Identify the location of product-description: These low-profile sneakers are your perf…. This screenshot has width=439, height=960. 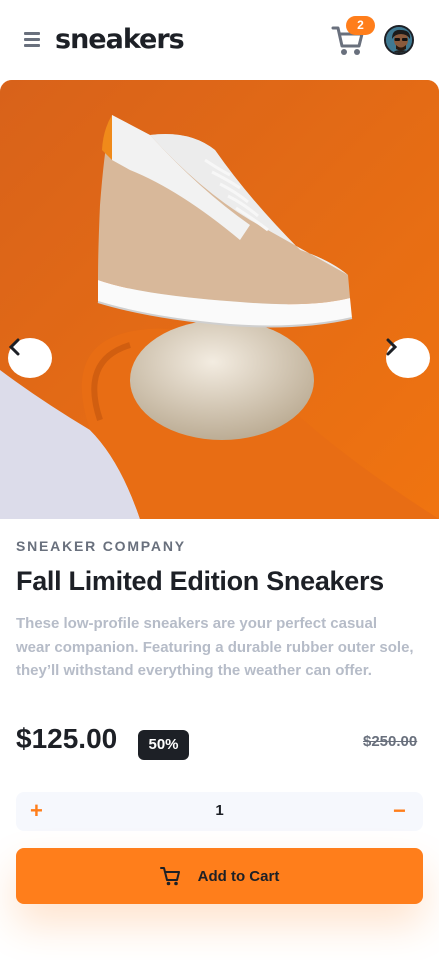
(215, 647).